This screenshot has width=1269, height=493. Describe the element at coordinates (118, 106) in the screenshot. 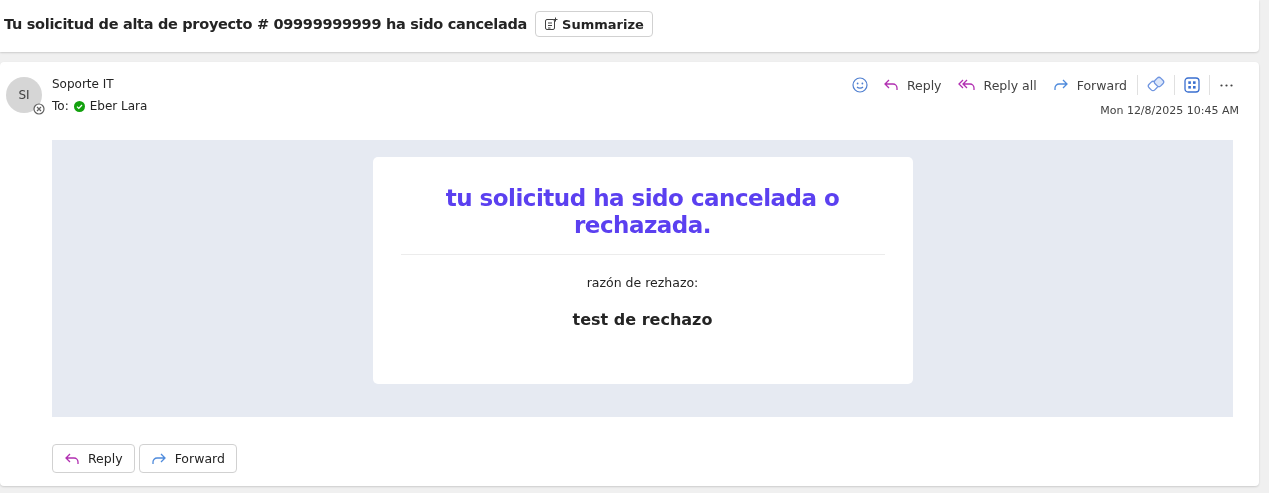

I see `recipient-name: Eber Lara` at that location.